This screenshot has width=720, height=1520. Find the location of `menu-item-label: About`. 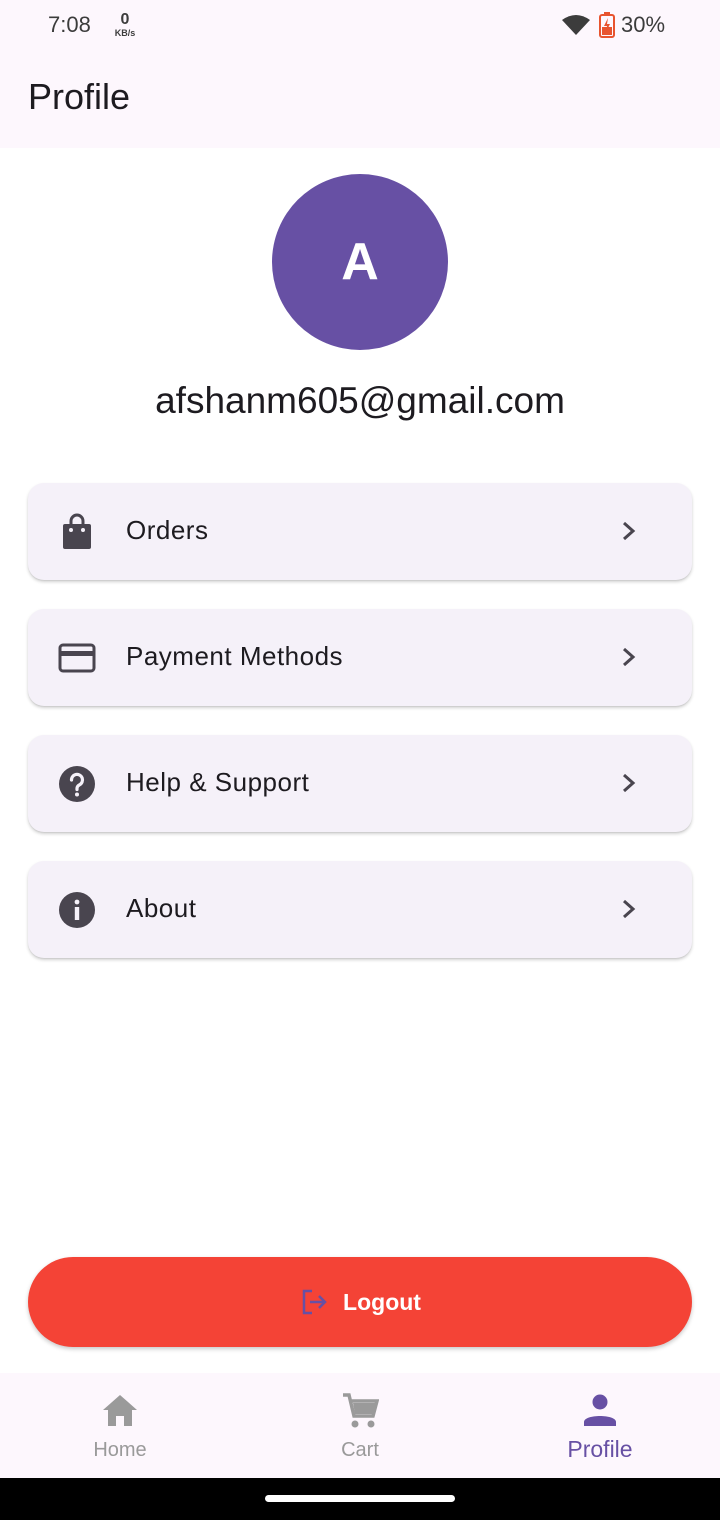

menu-item-label: About is located at coordinates (161, 908).